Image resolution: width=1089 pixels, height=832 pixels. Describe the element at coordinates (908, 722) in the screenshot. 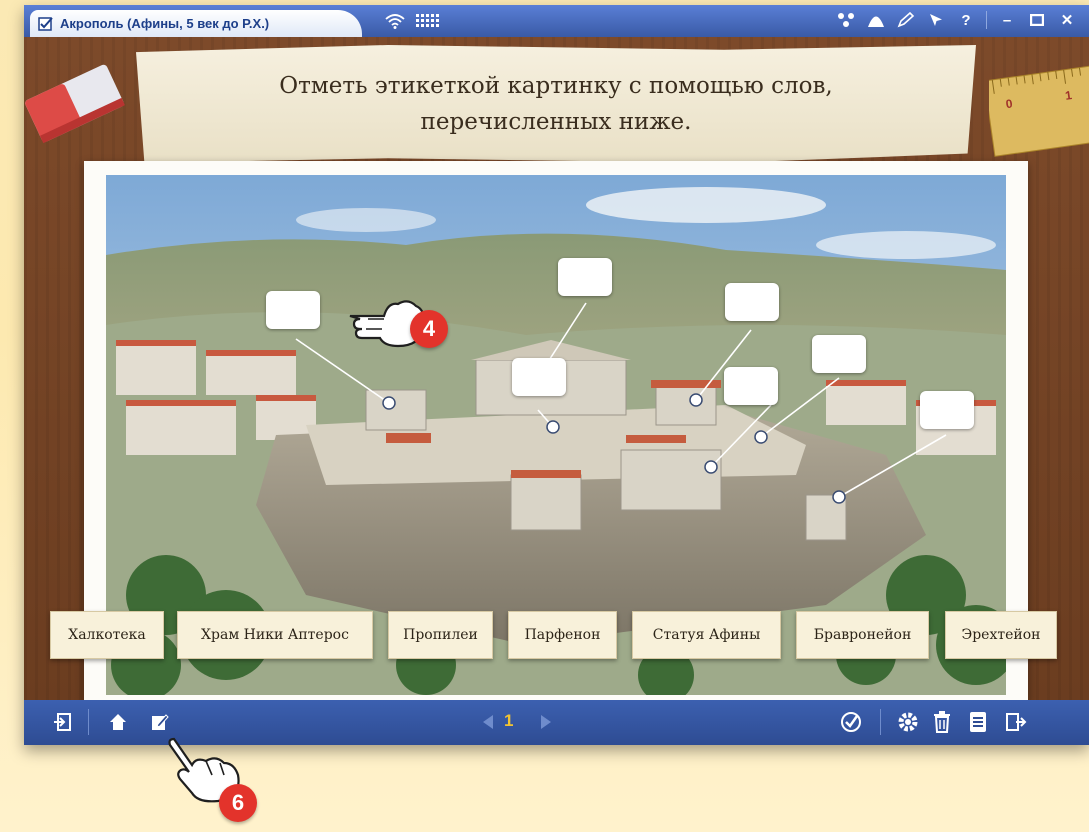

I see `settings-icon` at that location.